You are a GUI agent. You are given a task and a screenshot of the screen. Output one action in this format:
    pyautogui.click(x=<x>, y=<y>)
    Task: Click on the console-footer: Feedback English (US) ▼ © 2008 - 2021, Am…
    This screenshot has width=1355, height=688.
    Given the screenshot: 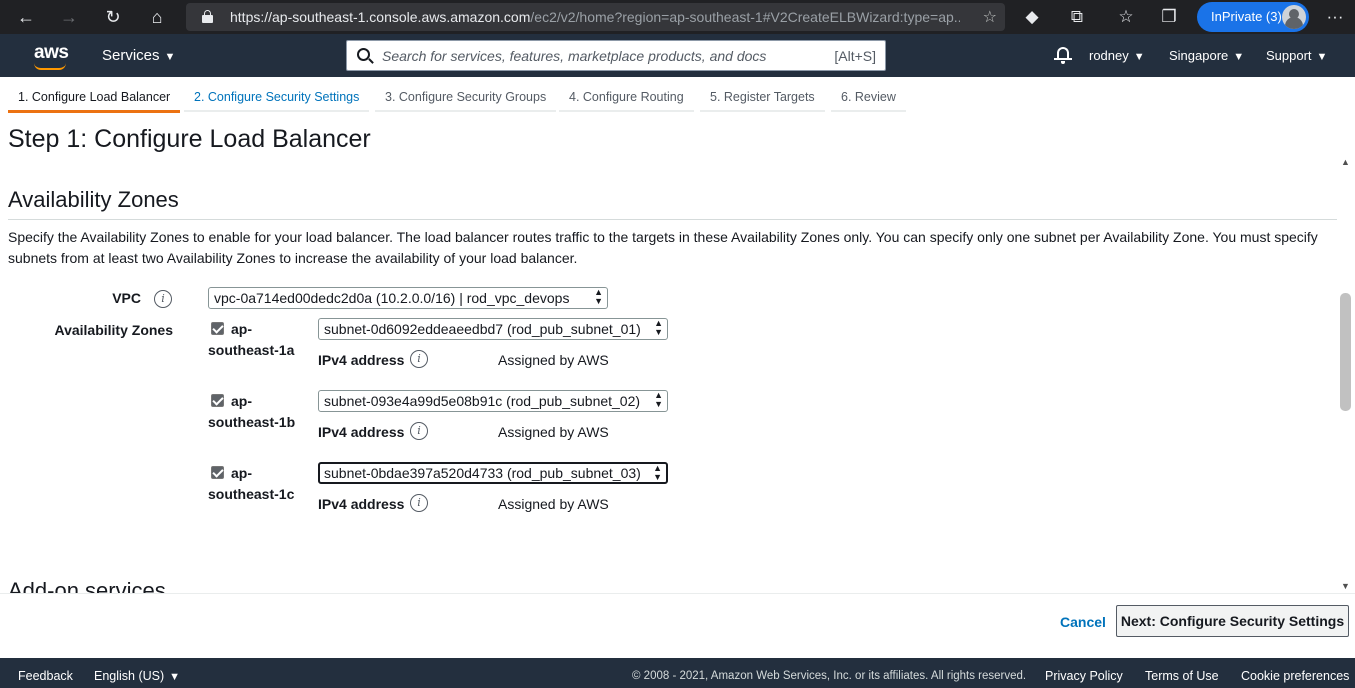 What is the action you would take?
    pyautogui.click(x=677, y=673)
    